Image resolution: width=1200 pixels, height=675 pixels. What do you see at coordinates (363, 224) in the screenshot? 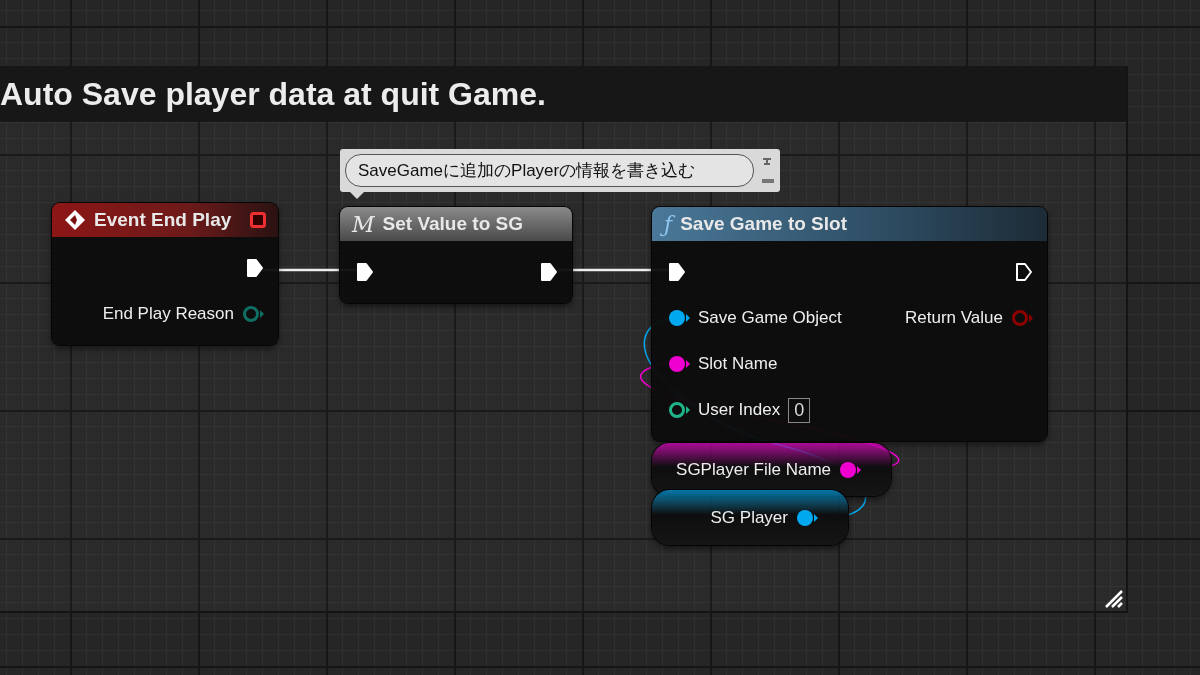
I see `node-type-icon: M` at bounding box center [363, 224].